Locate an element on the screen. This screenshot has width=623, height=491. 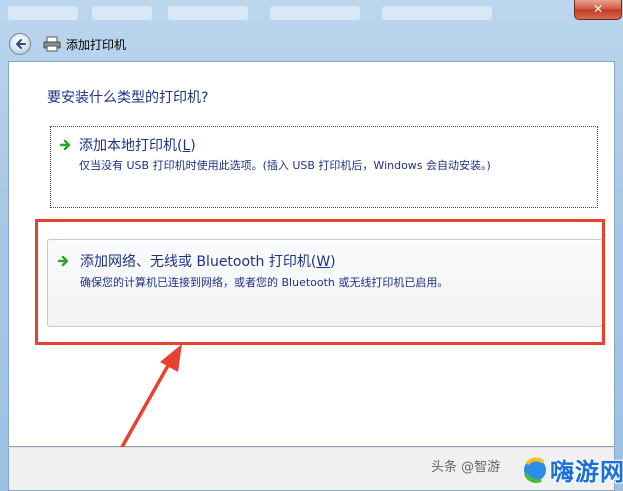
site-logo-text: 嗨游网 is located at coordinates (586, 472).